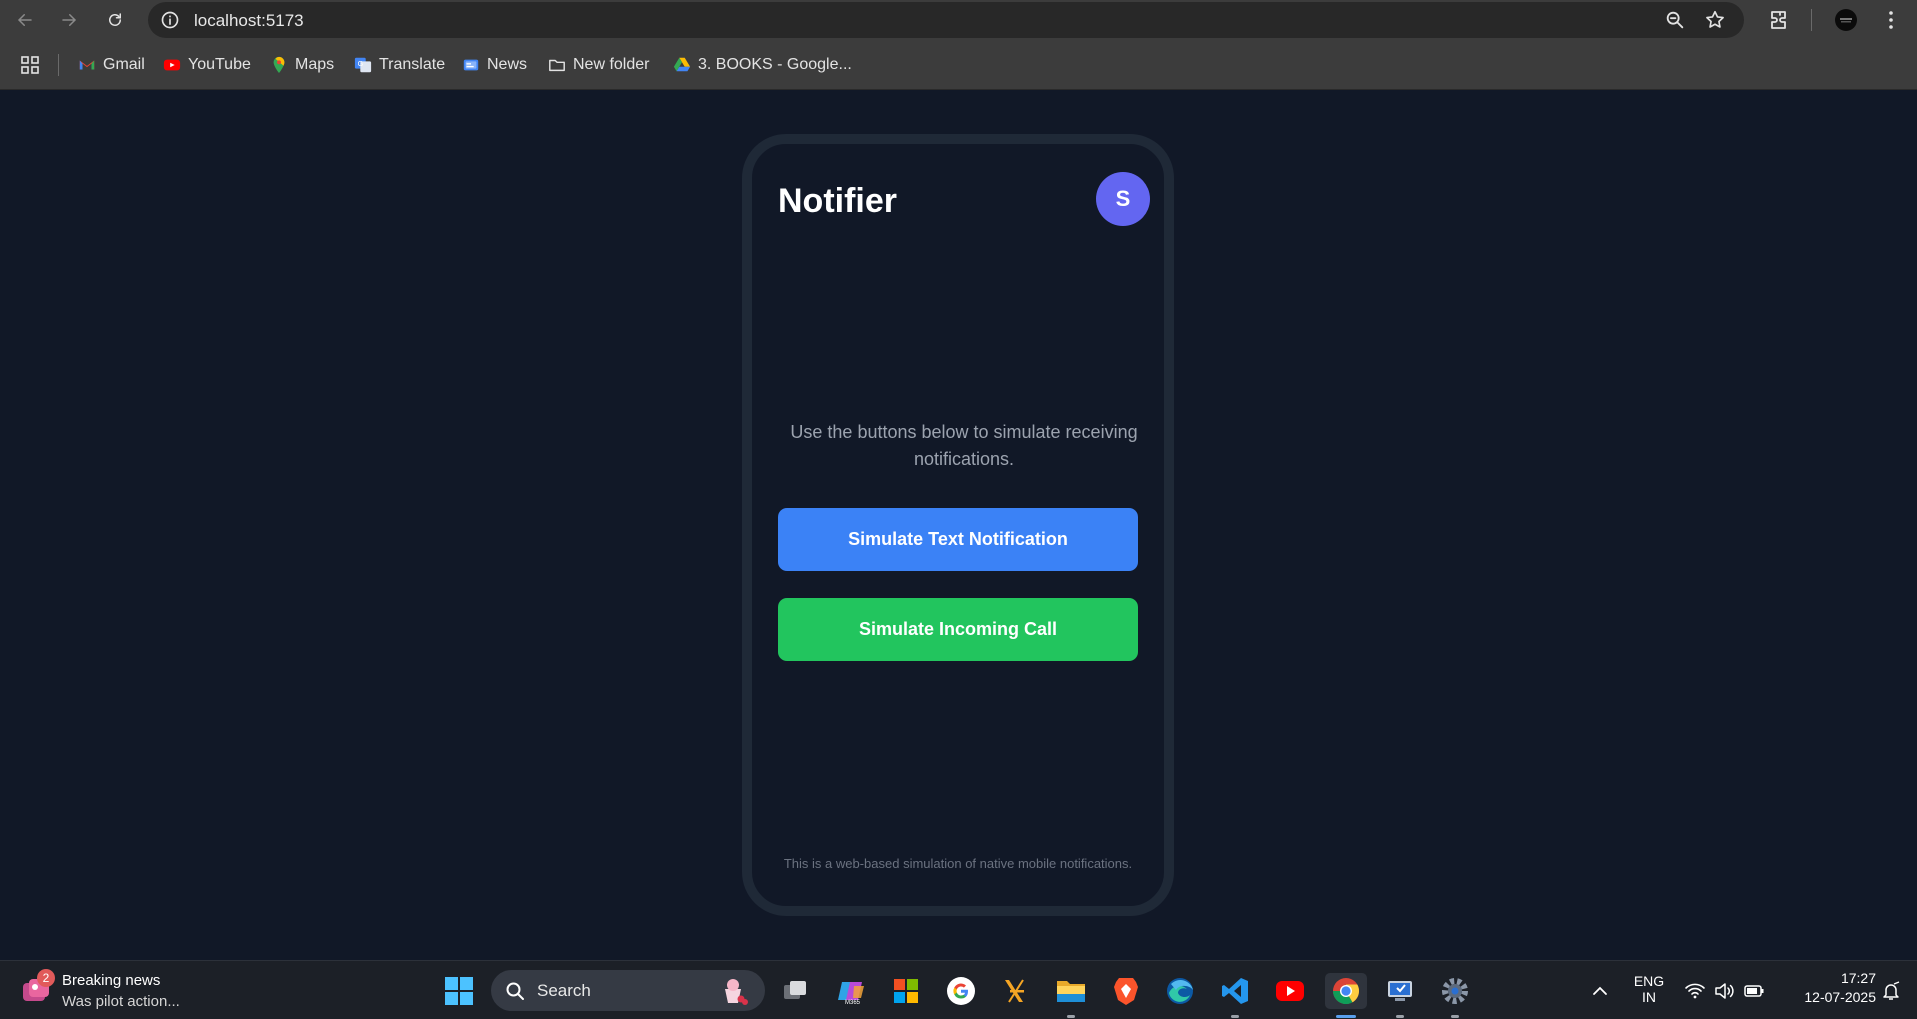 The width and height of the screenshot is (1917, 1019). I want to click on taskbar-settings, so click(1455, 995).